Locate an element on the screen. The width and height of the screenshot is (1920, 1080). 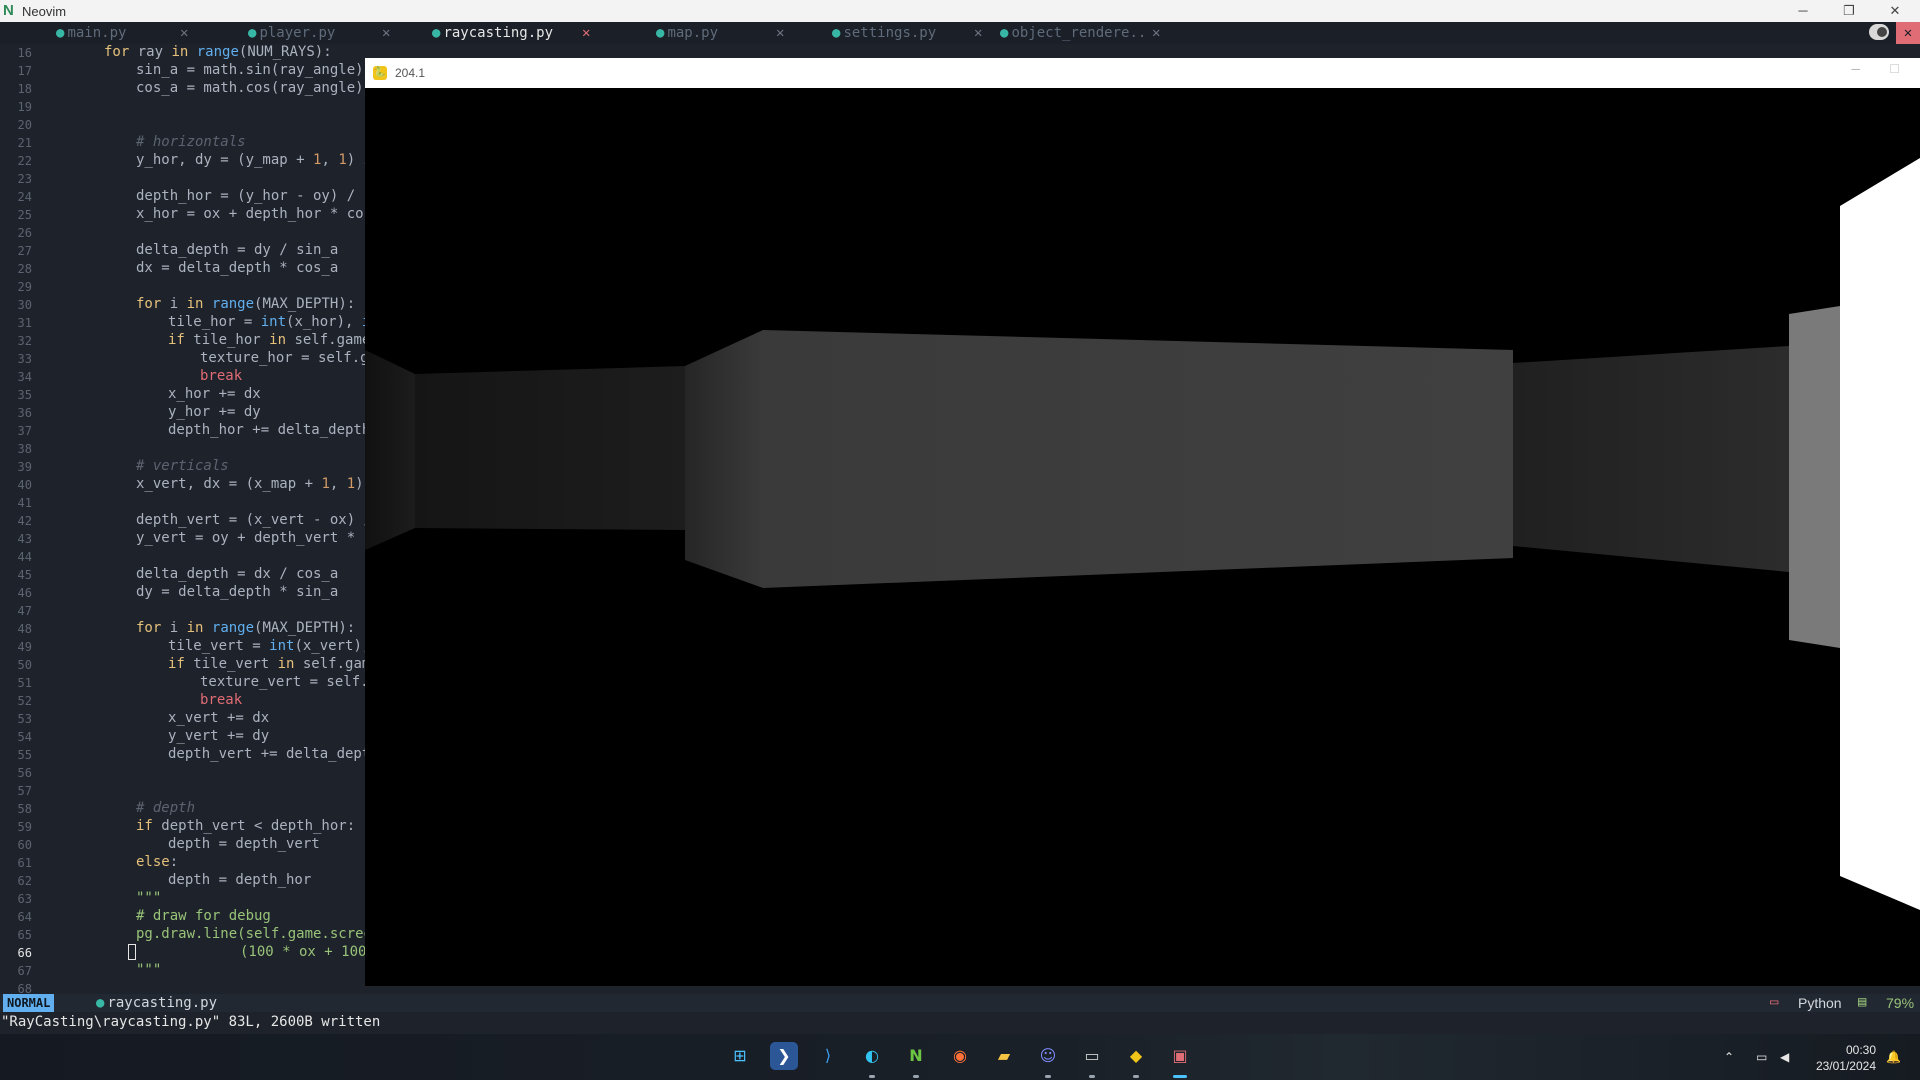
minimize-button: ─ is located at coordinates (1803, 11).